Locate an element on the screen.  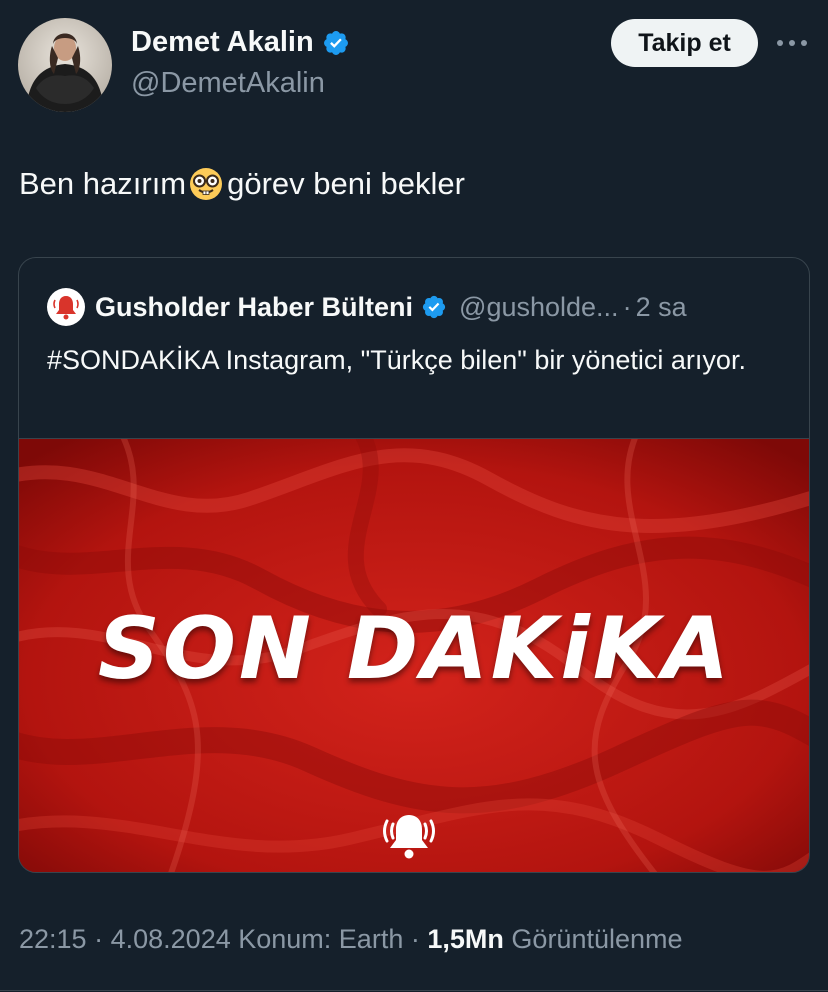
author-name-row: Demet Akalin is located at coordinates (240, 42).